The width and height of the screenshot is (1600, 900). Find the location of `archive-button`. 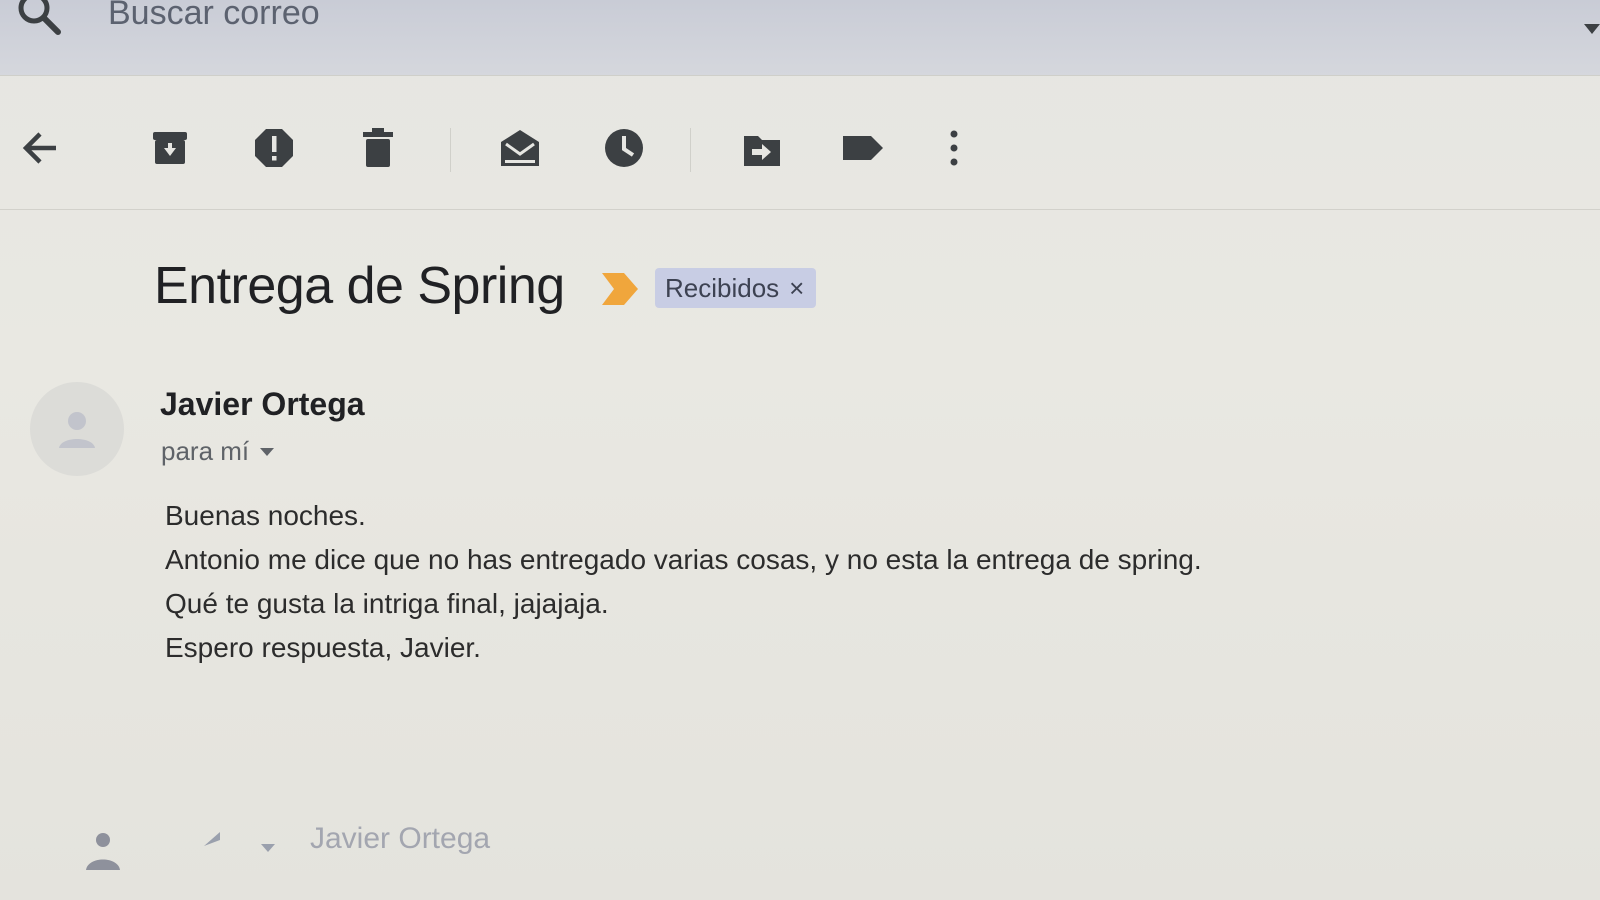

archive-button is located at coordinates (170, 148).